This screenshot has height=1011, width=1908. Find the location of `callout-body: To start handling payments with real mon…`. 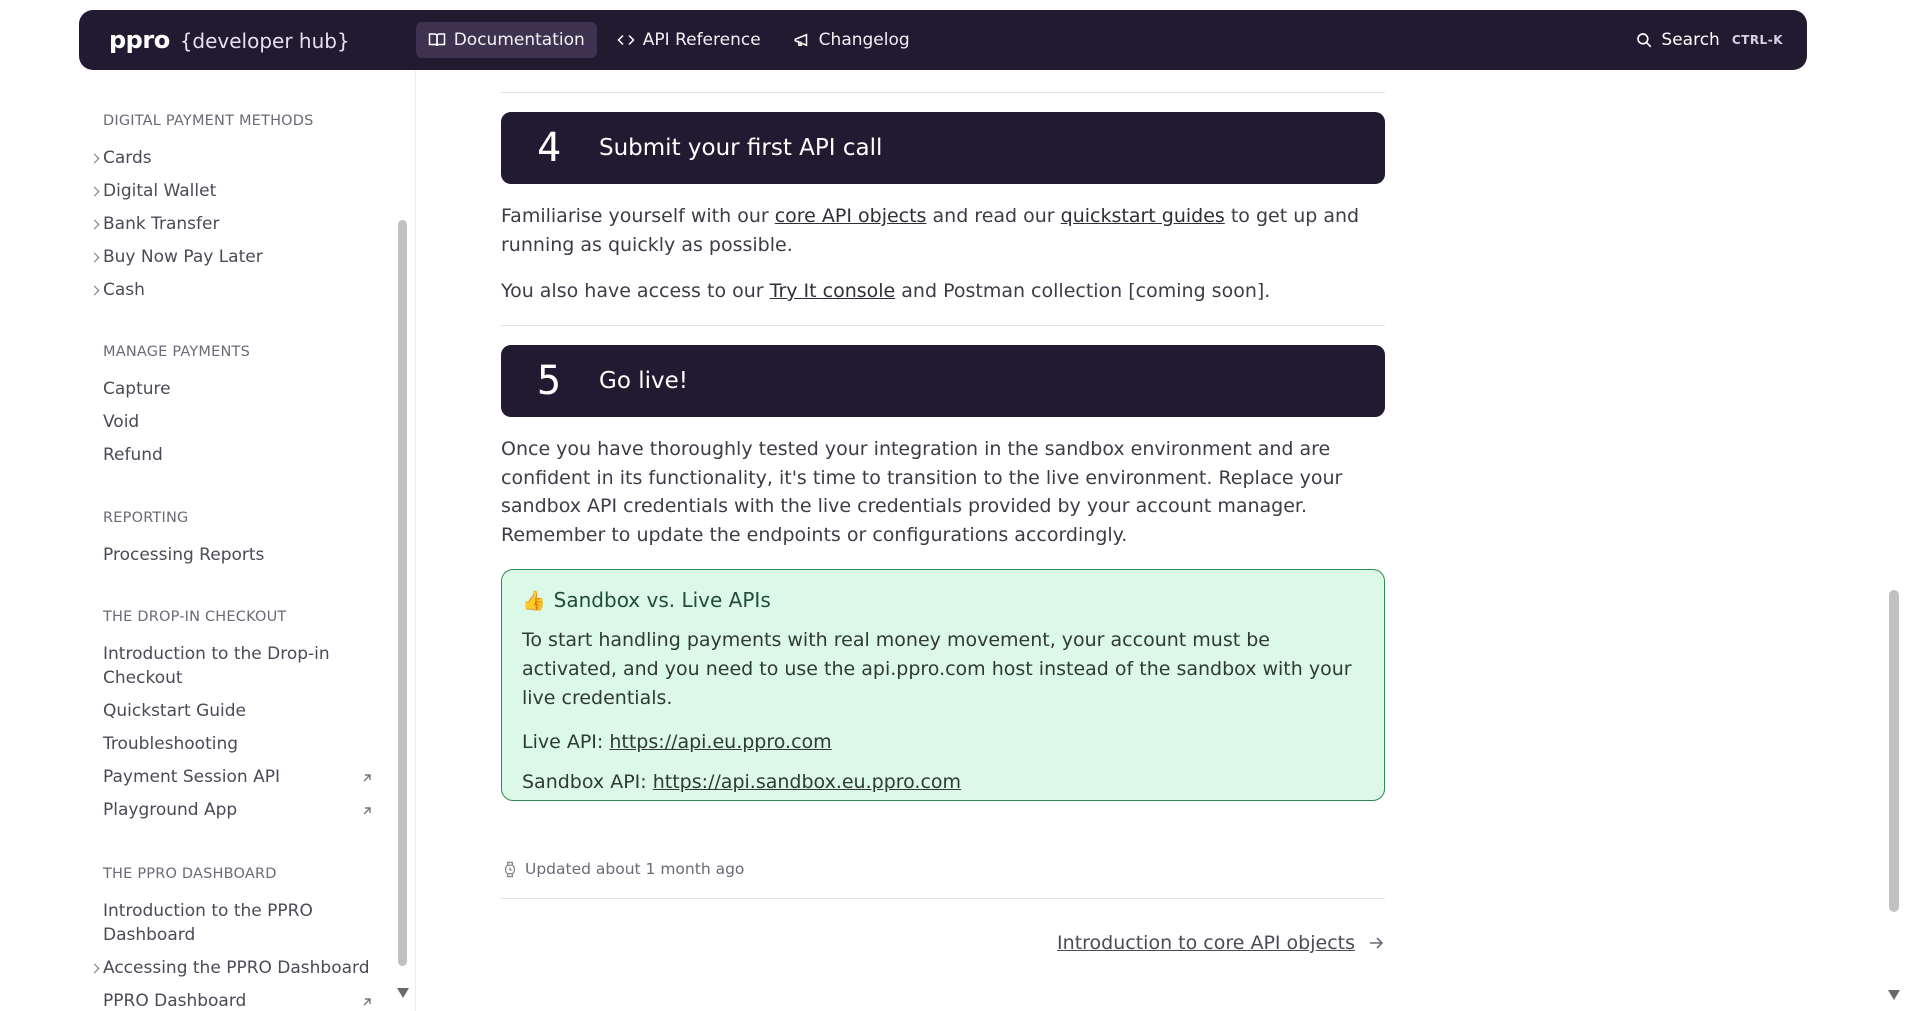

callout-body: To start handling payments with real mon… is located at coordinates (937, 669).